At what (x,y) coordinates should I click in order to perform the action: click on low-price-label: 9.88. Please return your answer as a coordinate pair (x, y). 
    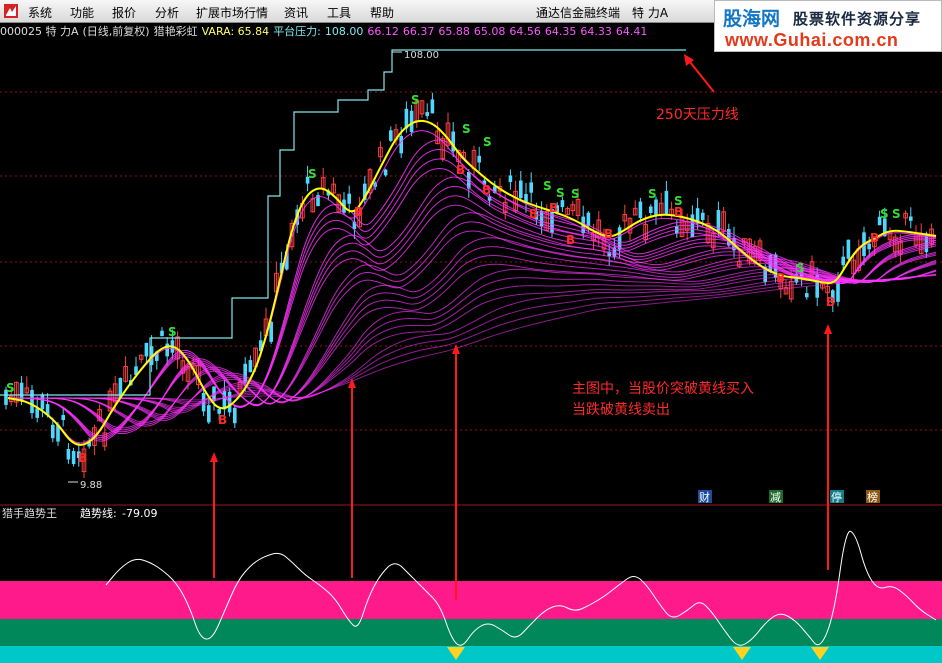
    Looking at the image, I should click on (91, 485).